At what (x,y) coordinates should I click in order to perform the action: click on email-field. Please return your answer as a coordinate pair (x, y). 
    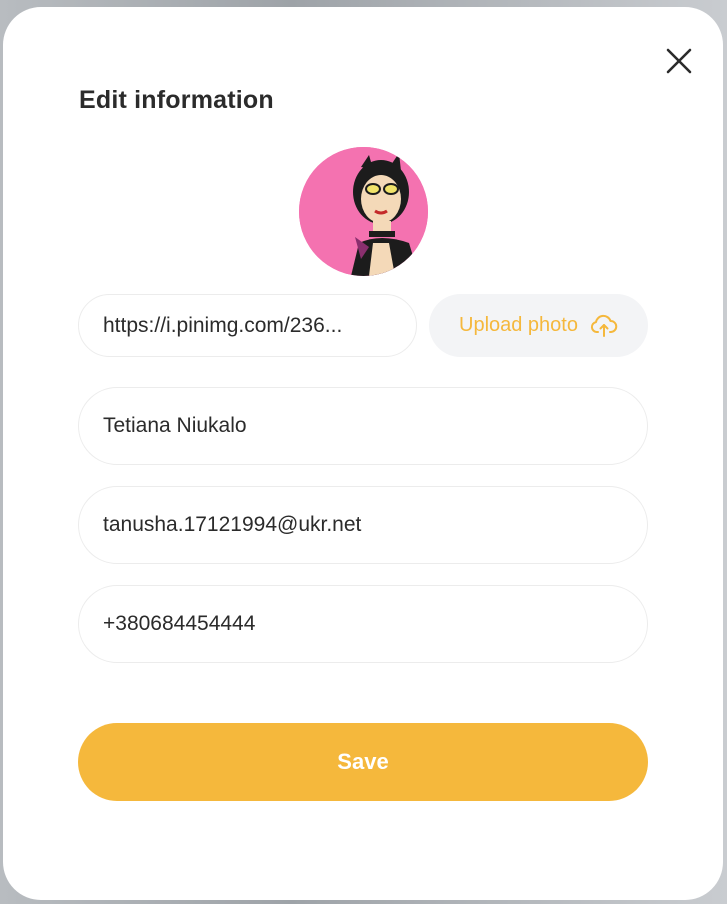
    Looking at the image, I should click on (363, 525).